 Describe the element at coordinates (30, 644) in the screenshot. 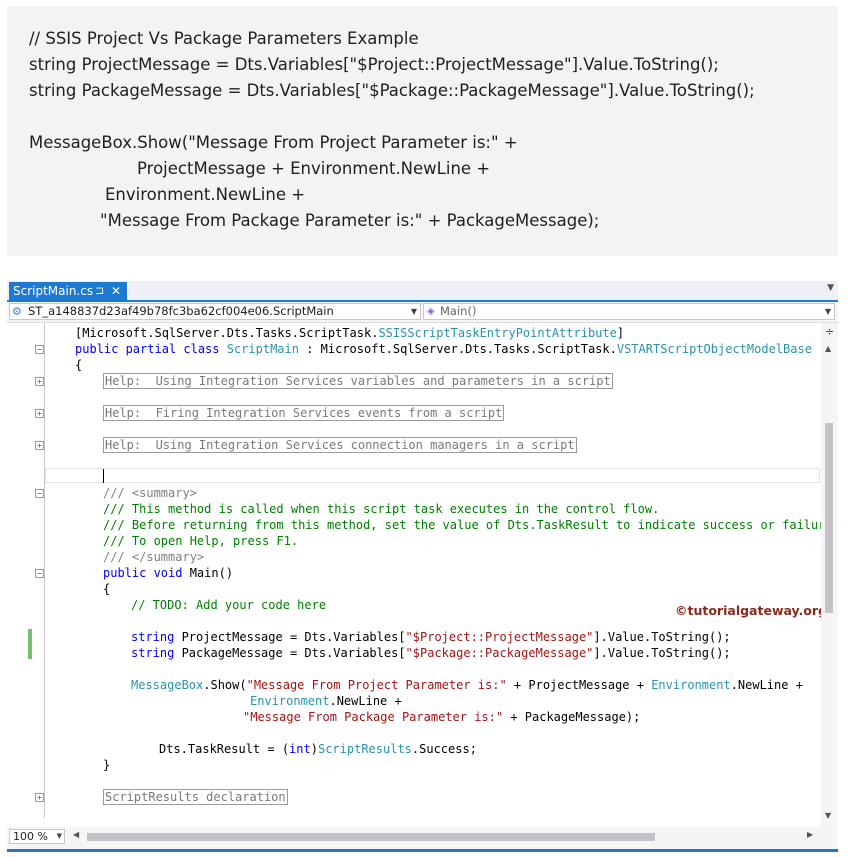

I see `change-indicator` at that location.